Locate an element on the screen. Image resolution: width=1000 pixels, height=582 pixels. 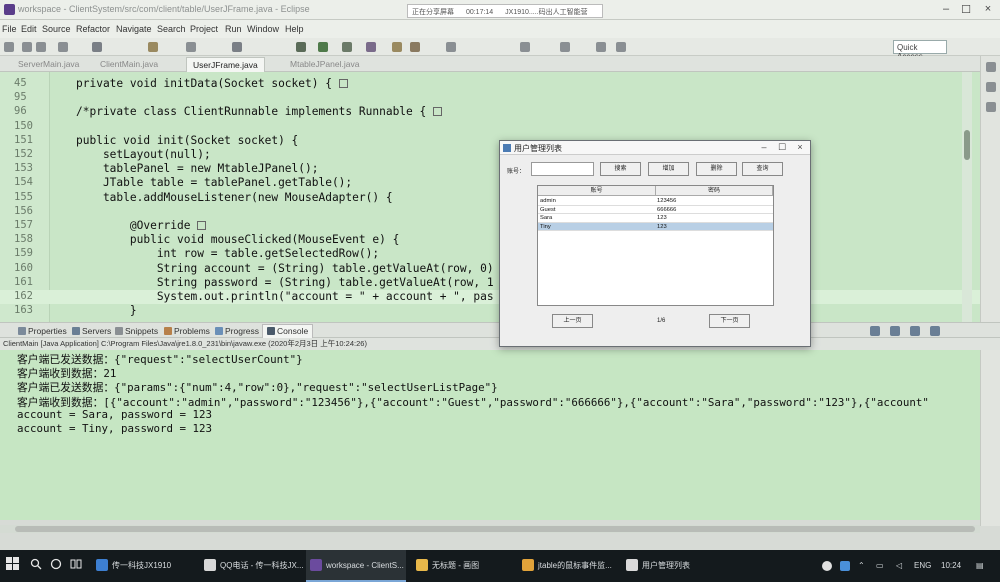
dialog-maximize-icon: ☐ is located at coordinates (782, 147).